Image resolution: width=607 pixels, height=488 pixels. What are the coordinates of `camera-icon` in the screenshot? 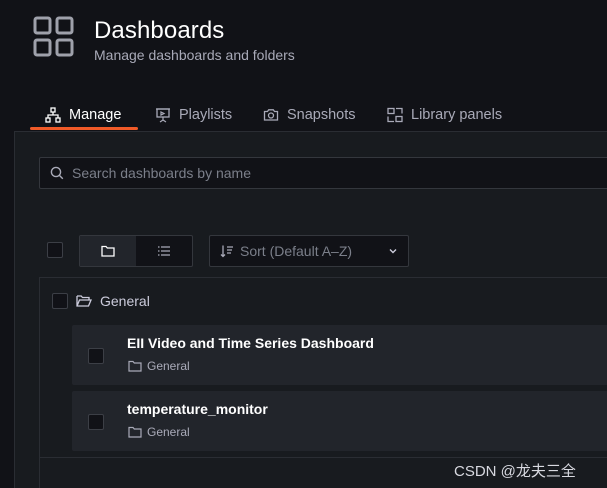 It's located at (271, 115).